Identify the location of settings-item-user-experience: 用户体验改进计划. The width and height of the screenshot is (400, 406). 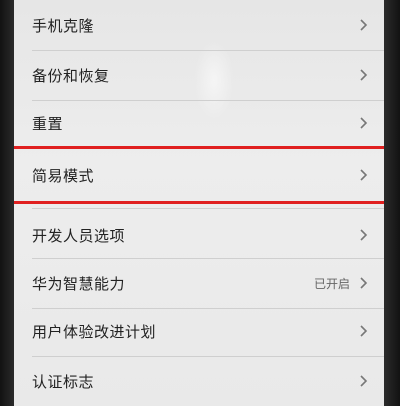
(199, 331).